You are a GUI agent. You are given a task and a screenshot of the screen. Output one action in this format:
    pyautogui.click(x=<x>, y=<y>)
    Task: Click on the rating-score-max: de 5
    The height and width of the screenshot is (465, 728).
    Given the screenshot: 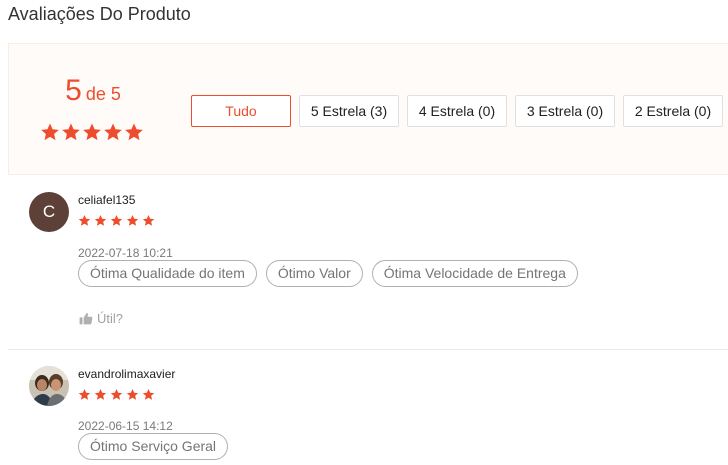 What is the action you would take?
    pyautogui.click(x=103, y=94)
    